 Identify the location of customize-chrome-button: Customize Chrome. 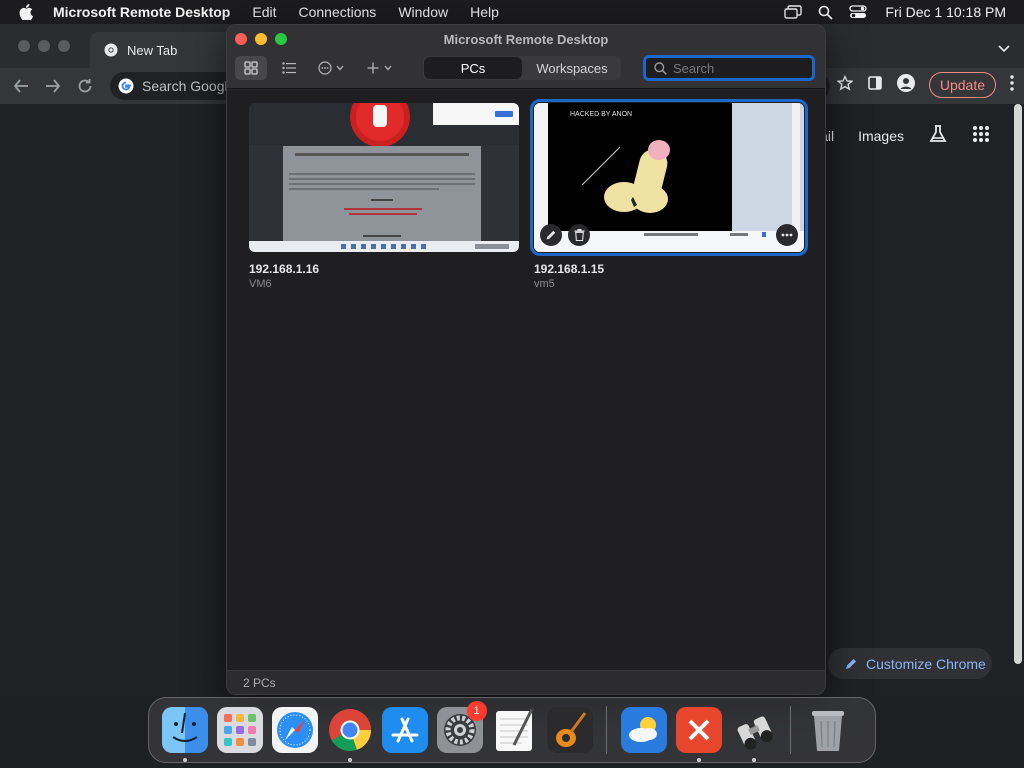
(910, 663).